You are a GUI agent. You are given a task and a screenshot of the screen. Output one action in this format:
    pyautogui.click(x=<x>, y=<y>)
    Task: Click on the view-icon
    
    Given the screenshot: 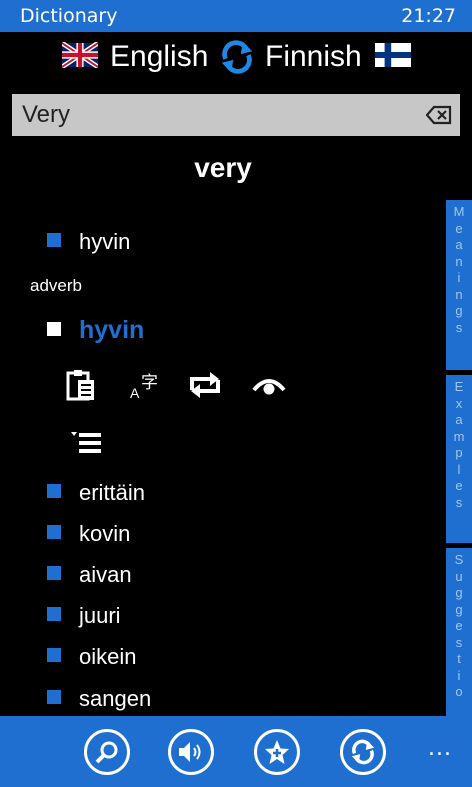 What is the action you would take?
    pyautogui.click(x=269, y=385)
    